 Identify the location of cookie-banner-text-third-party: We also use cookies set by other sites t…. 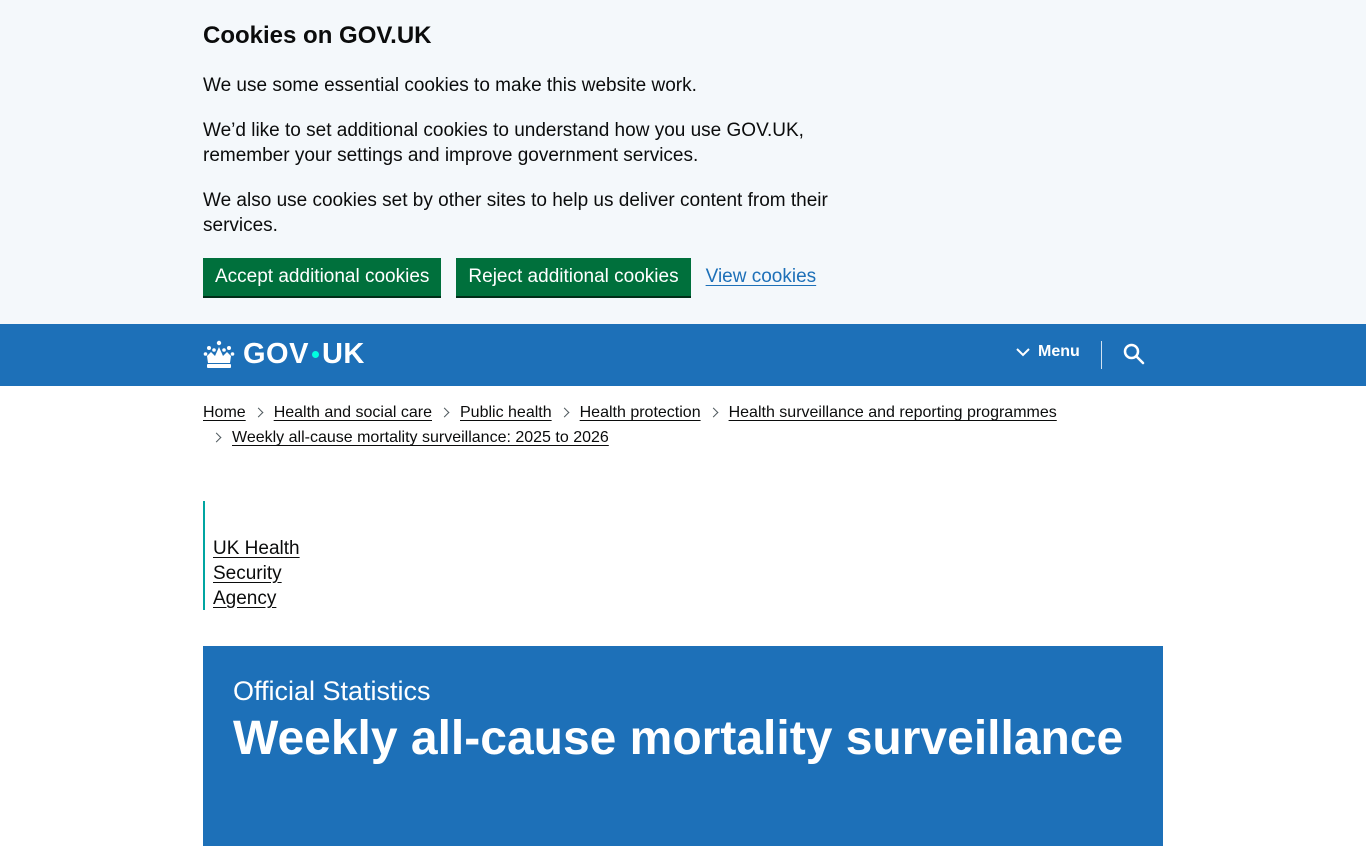
(515, 213).